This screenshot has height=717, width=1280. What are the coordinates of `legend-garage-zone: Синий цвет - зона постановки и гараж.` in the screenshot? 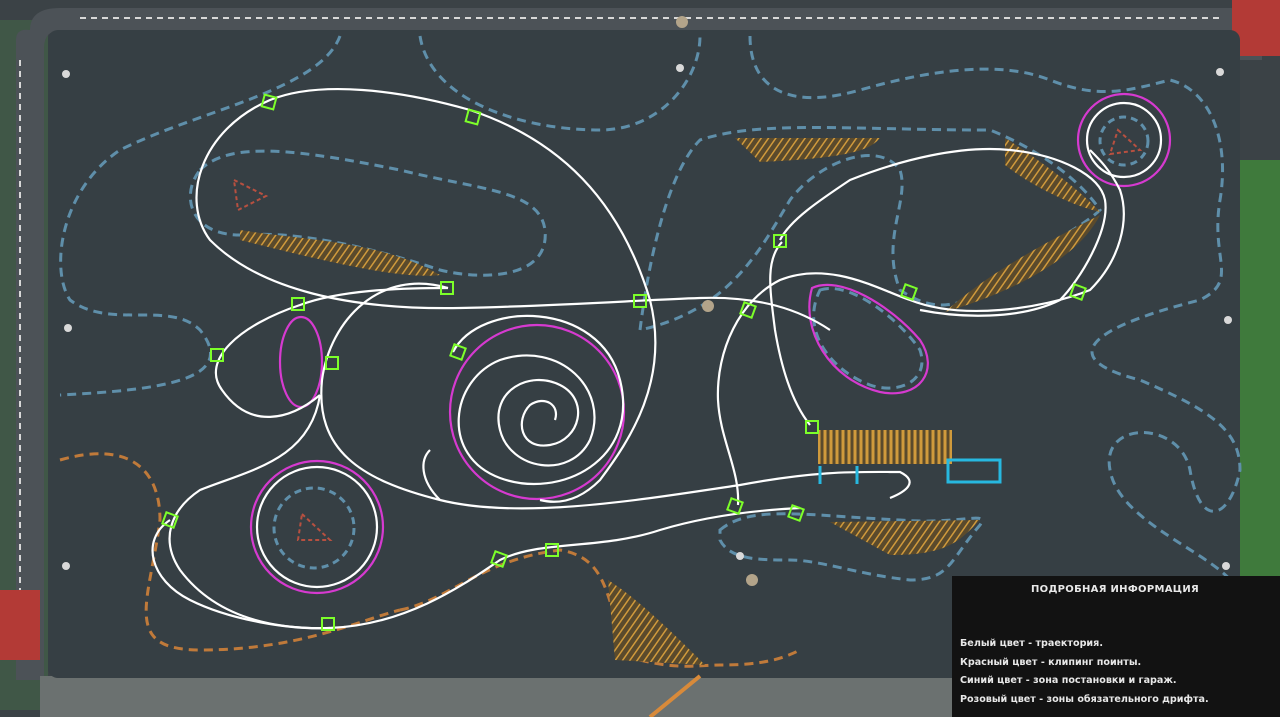 It's located at (1068, 680).